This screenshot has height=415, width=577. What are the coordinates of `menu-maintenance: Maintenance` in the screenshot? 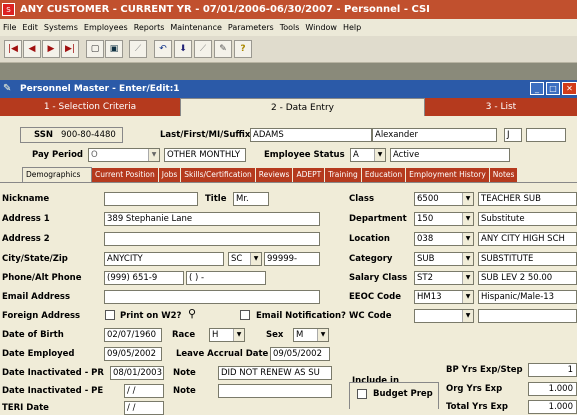 It's located at (196, 27).